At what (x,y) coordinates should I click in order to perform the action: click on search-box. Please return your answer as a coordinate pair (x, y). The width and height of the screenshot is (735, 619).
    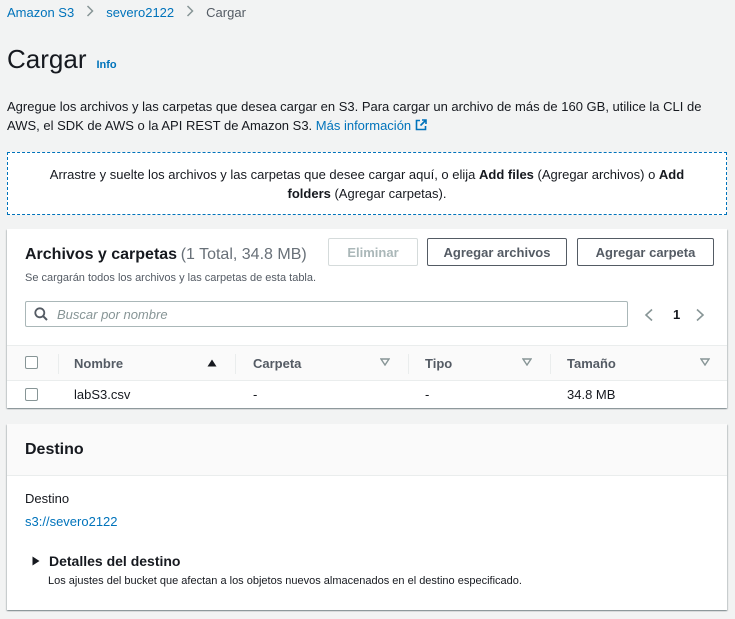
    Looking at the image, I should click on (326, 314).